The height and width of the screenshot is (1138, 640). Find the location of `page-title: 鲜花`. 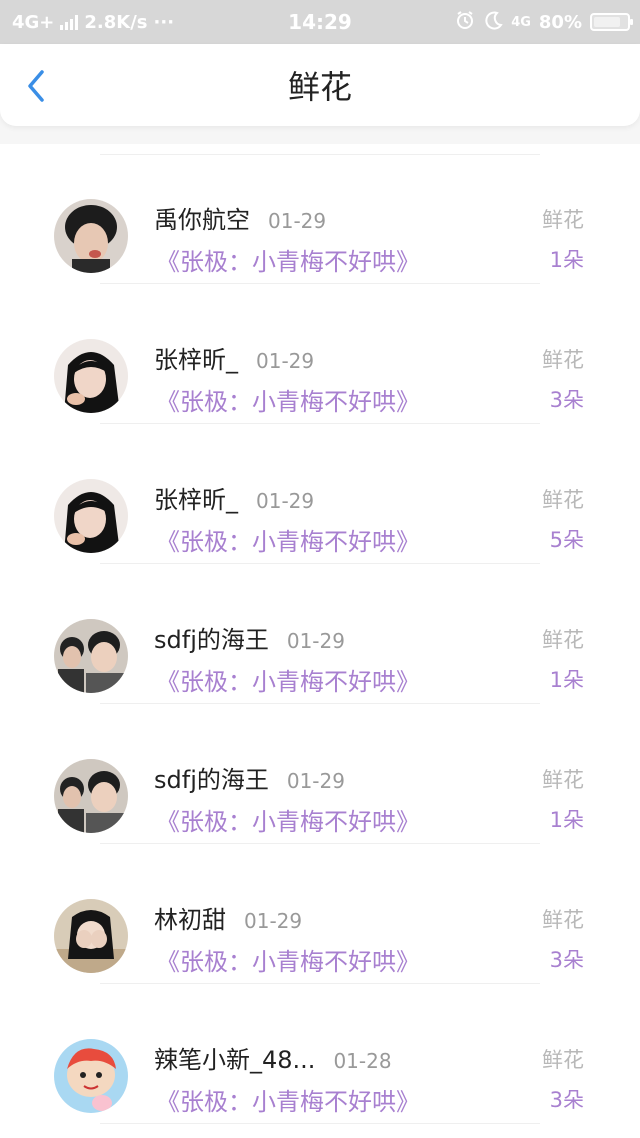

page-title: 鲜花 is located at coordinates (319, 87).